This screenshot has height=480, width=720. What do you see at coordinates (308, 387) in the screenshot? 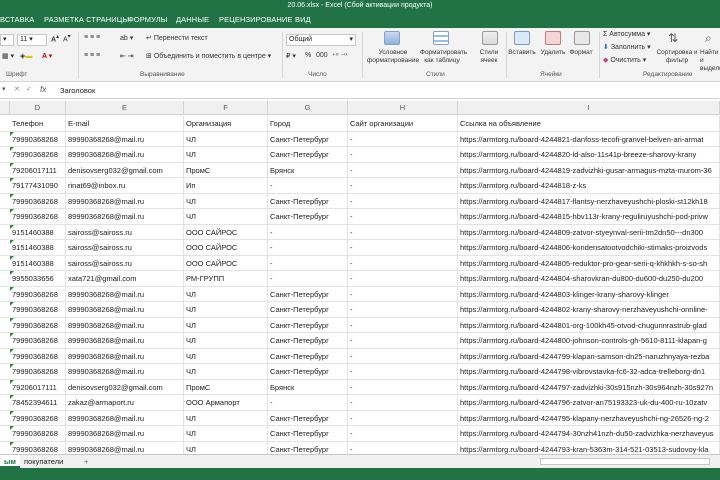
I see `cell-city: Брянск` at bounding box center [308, 387].